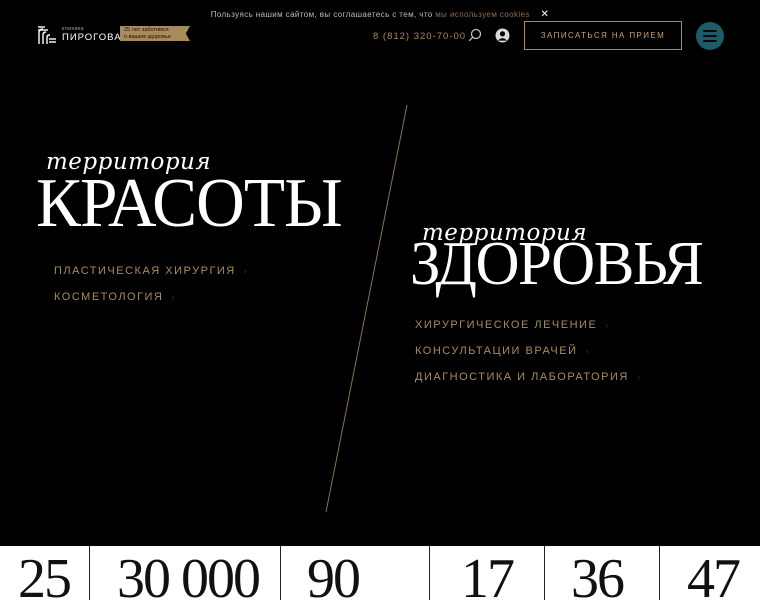 This screenshot has width=760, height=600. I want to click on clinic-logo: клиника ПИРОГОВА, so click(79, 35).